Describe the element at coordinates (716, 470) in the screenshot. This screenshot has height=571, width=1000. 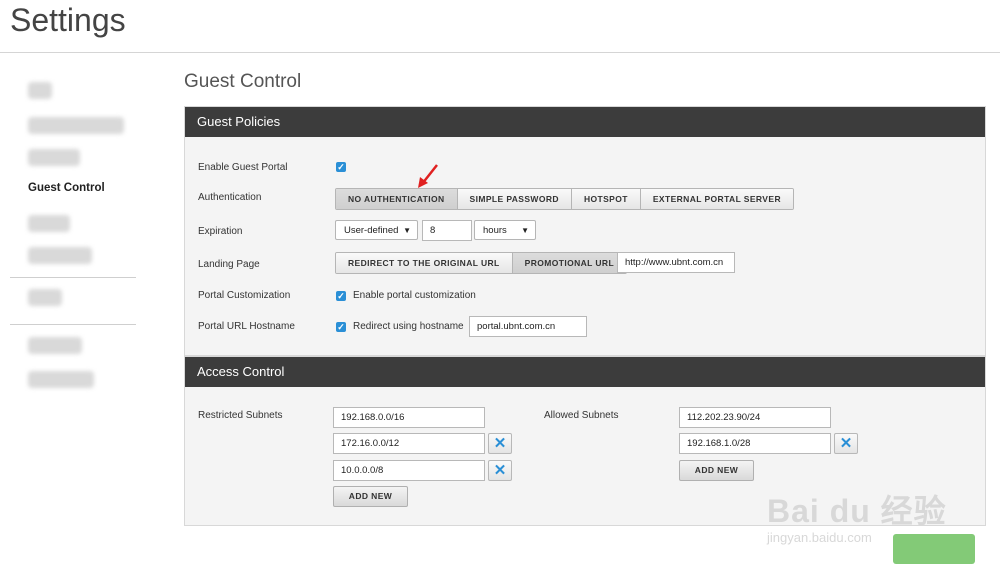
I see `add-allowed-subnet-button: ADD NEW` at that location.